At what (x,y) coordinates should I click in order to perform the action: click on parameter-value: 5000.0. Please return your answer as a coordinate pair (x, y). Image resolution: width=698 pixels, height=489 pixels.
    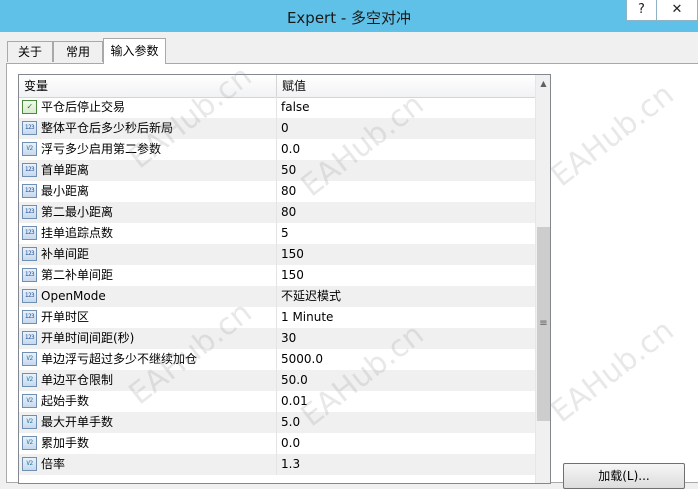
    Looking at the image, I should click on (406, 359).